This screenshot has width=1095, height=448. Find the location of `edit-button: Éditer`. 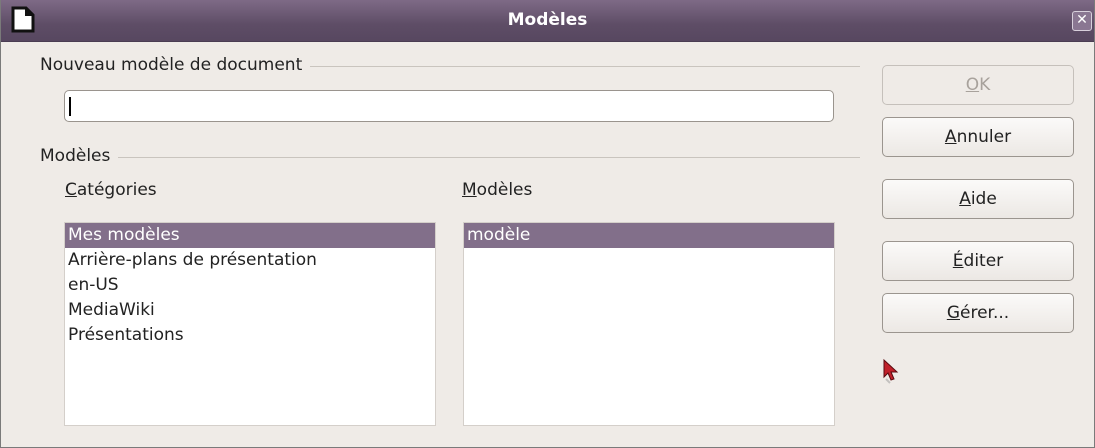

edit-button: Éditer is located at coordinates (978, 261).